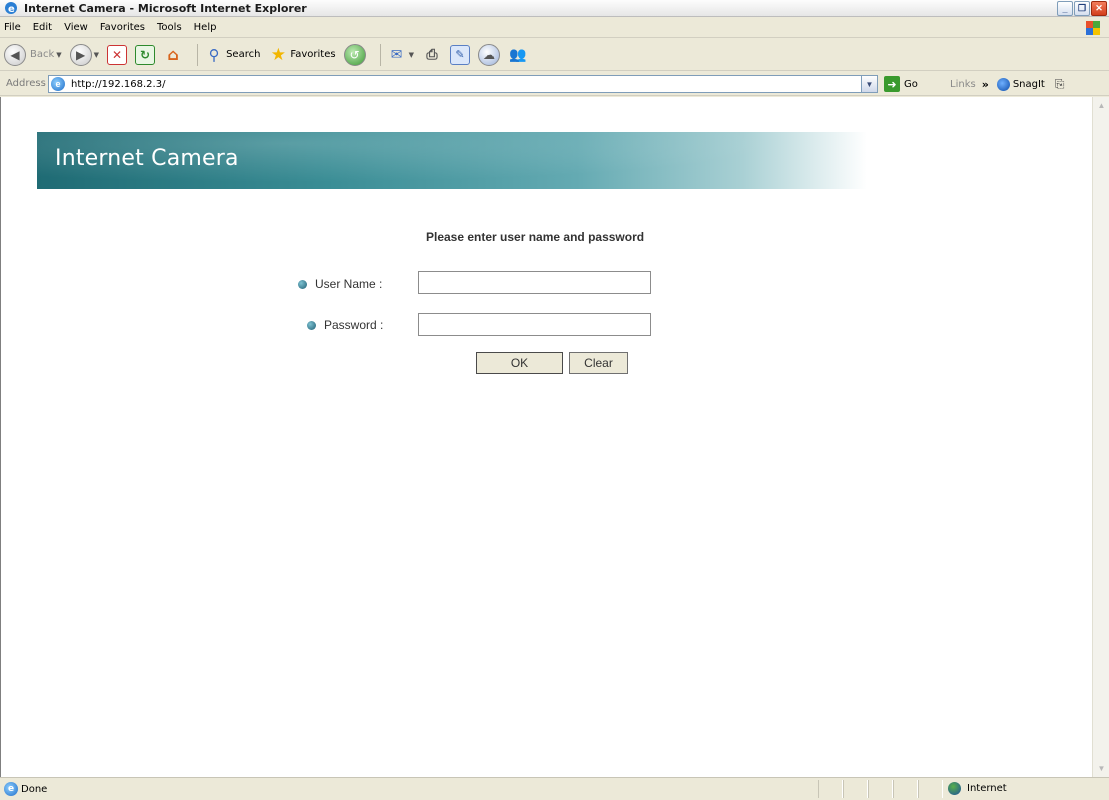 This screenshot has height=800, width=1109. Describe the element at coordinates (122, 27) in the screenshot. I see `menu-favorites: Favorites` at that location.